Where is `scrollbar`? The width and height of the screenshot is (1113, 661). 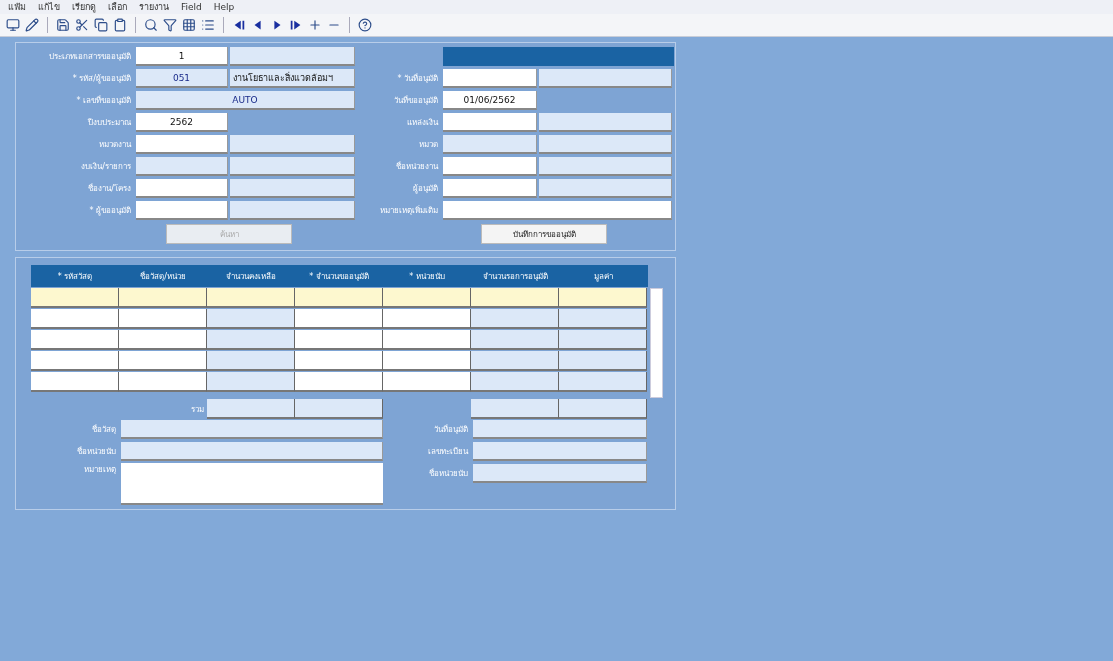
scrollbar is located at coordinates (656, 343).